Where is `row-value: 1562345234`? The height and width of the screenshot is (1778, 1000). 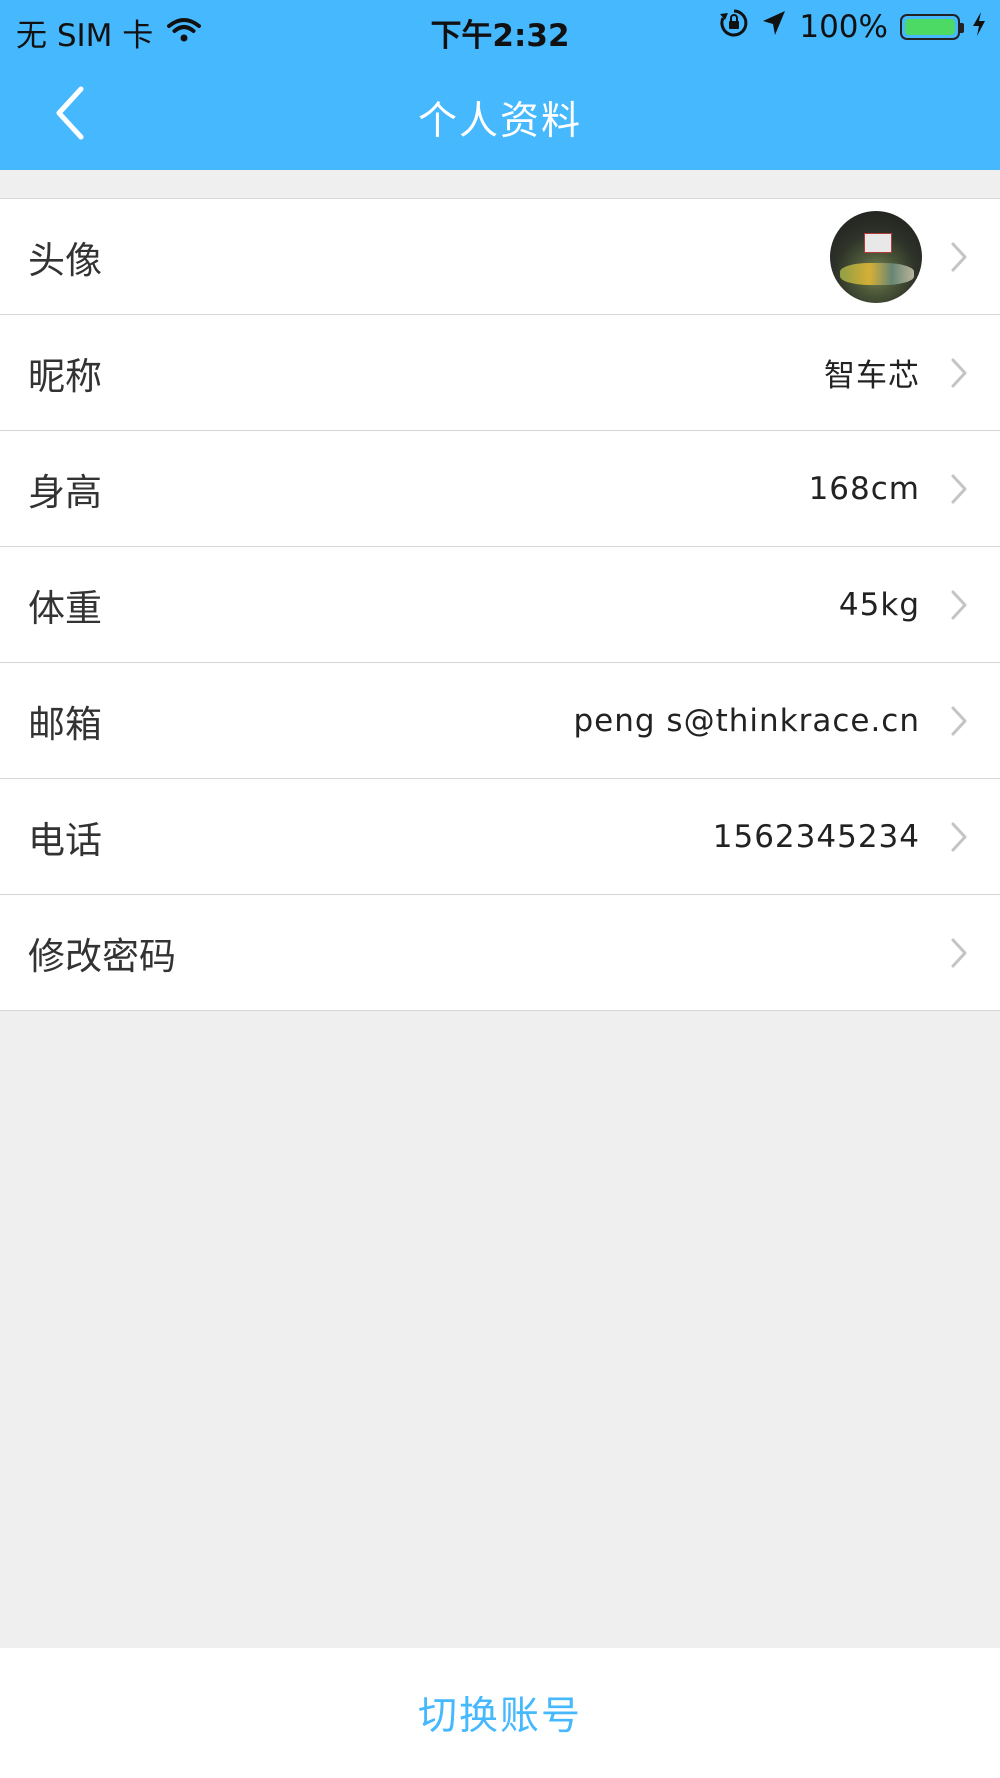
row-value: 1562345234 is located at coordinates (816, 836).